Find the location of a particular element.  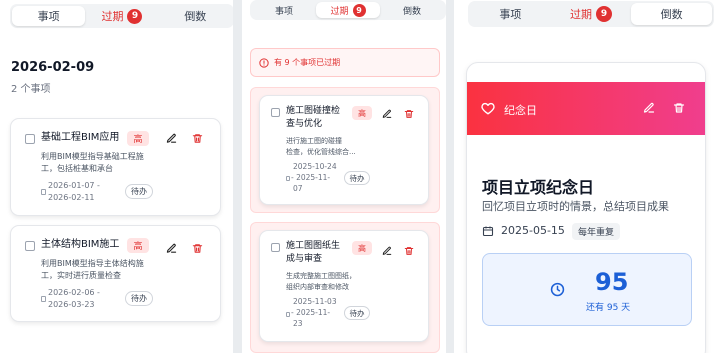

task-date-line3: 23 is located at coordinates (298, 323).